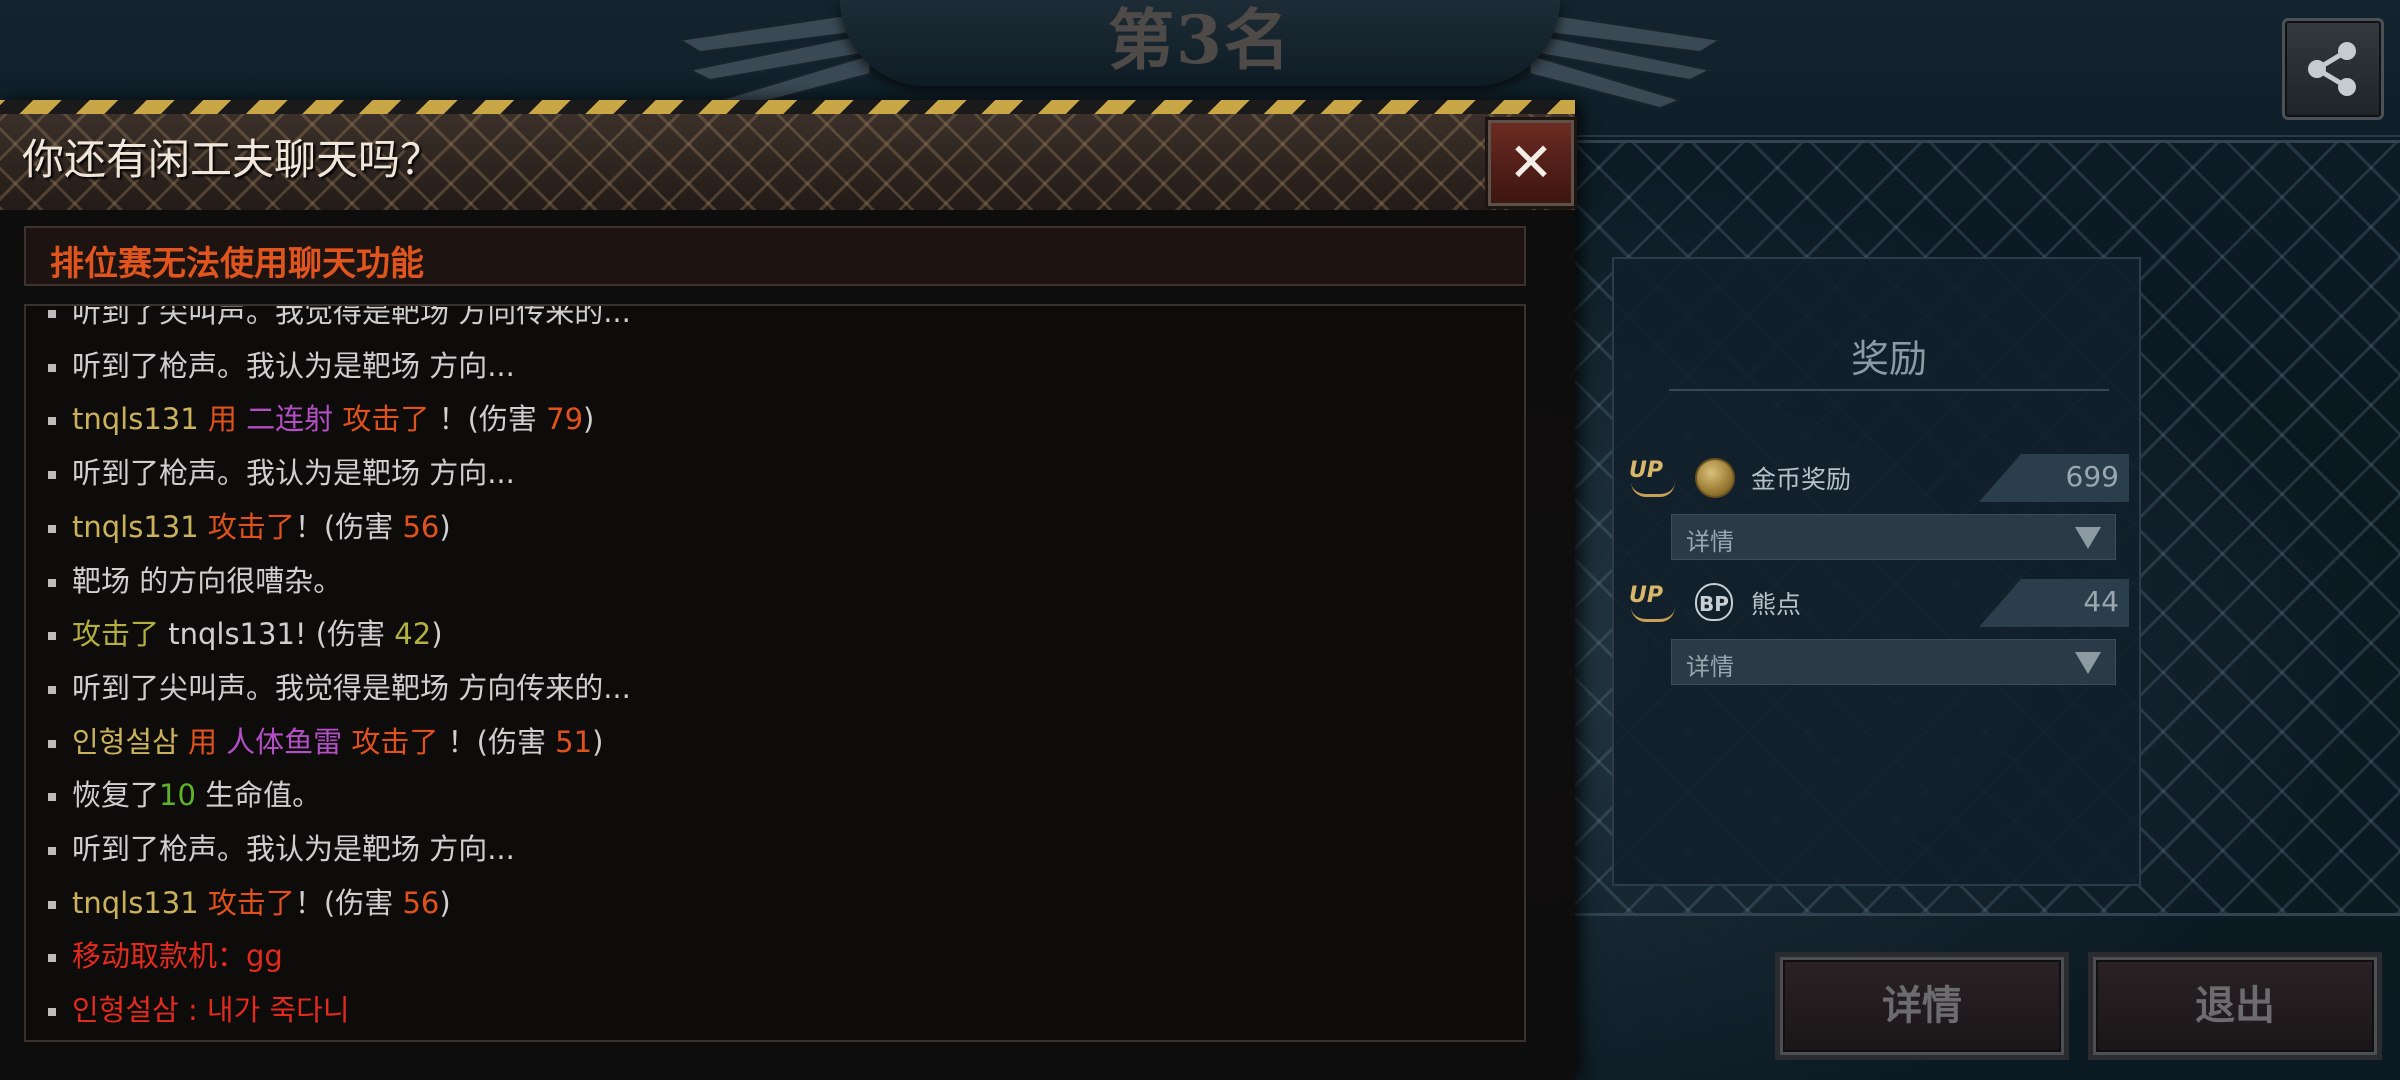 The image size is (2400, 1080). I want to click on chat-notice: 排位赛无法使用聊天功能, so click(775, 256).